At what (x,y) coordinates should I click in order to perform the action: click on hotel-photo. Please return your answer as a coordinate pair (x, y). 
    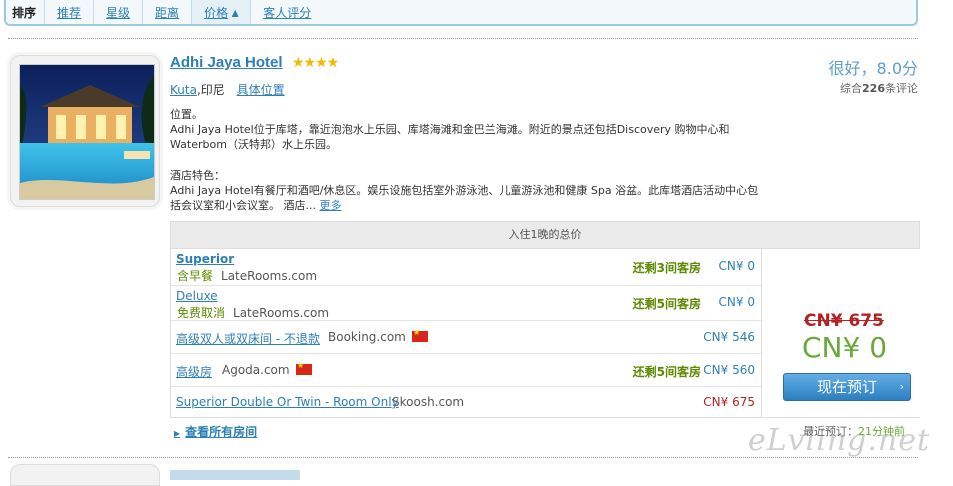
    Looking at the image, I should click on (87, 132).